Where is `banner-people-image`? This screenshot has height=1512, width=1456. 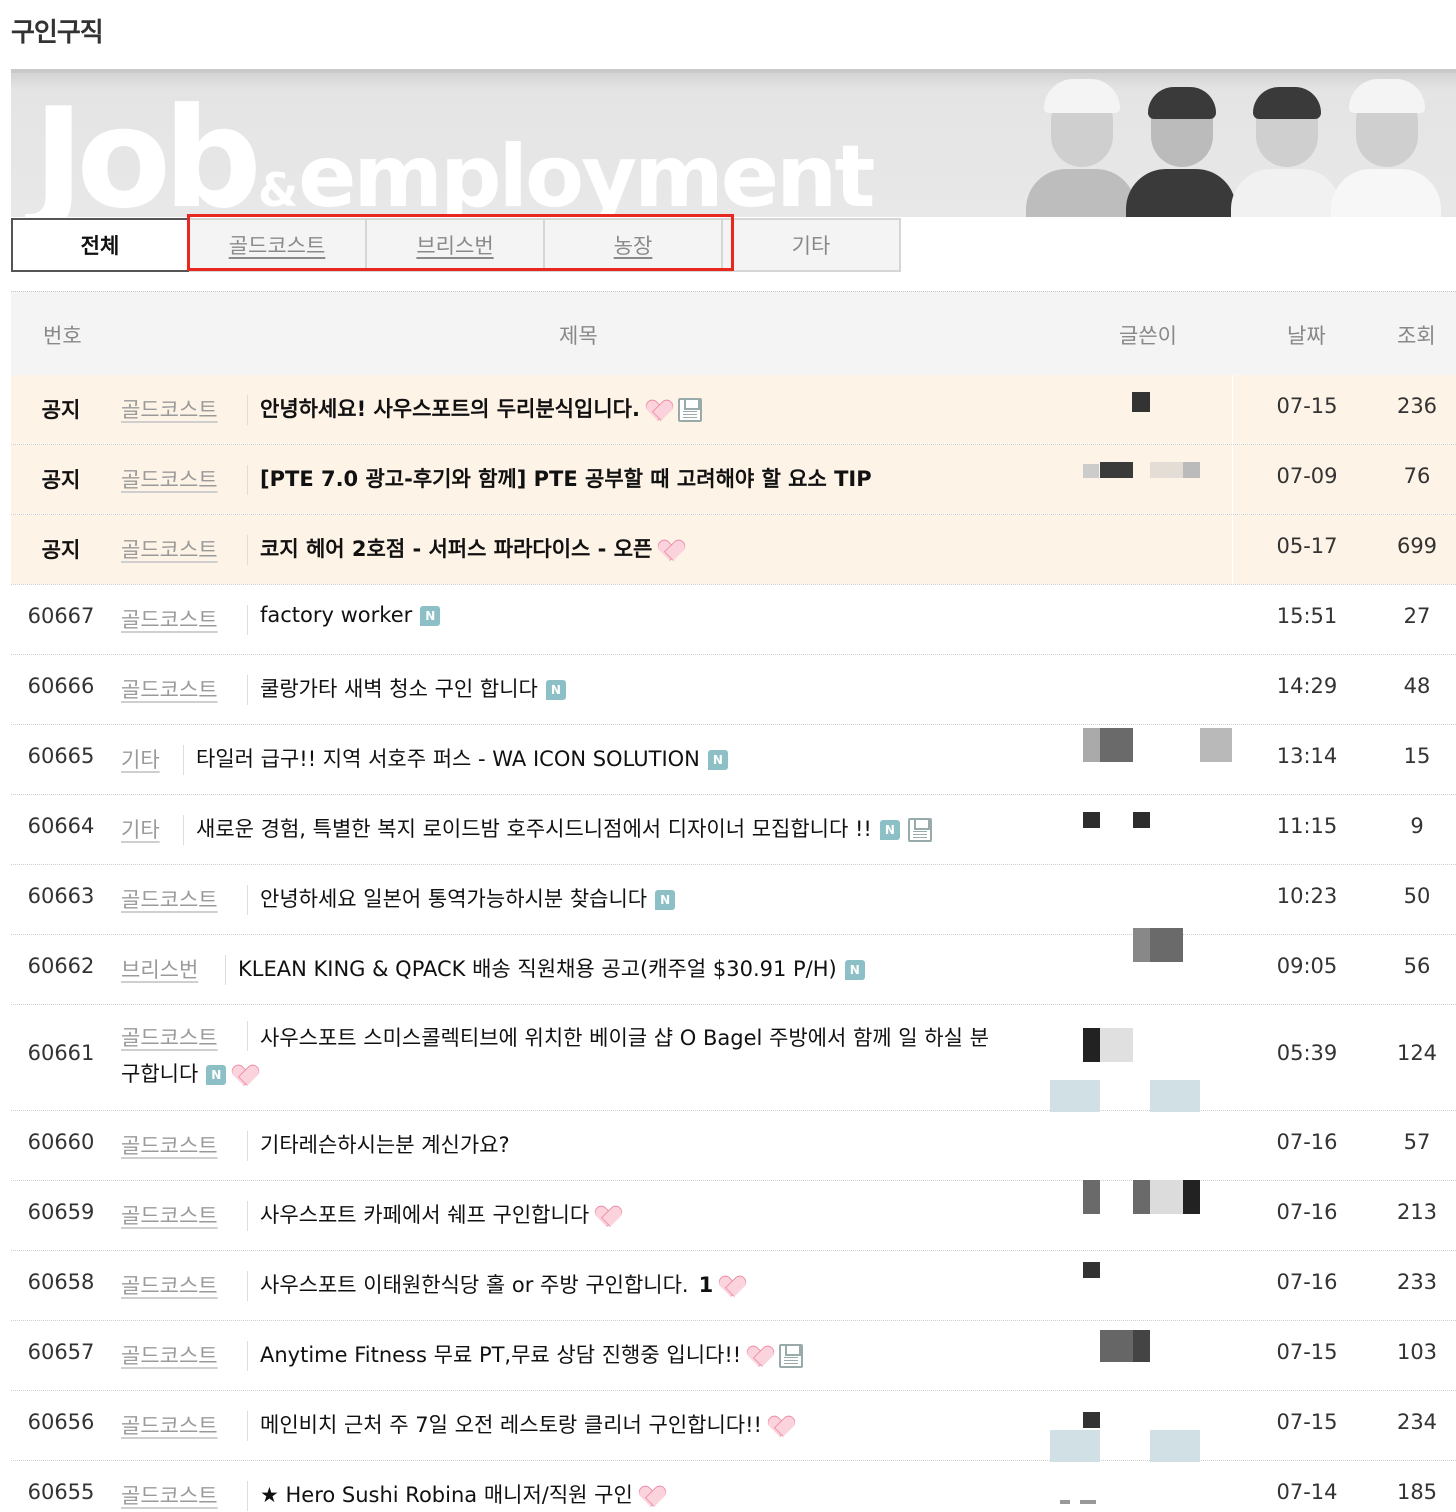 banner-people-image is located at coordinates (1231, 145).